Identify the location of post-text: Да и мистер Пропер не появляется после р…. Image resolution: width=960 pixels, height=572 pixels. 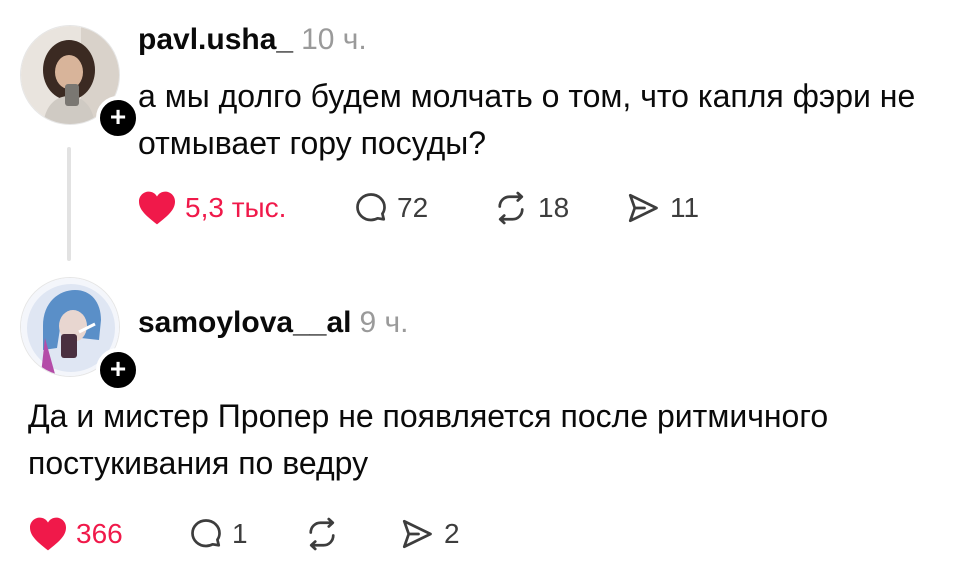
(428, 439).